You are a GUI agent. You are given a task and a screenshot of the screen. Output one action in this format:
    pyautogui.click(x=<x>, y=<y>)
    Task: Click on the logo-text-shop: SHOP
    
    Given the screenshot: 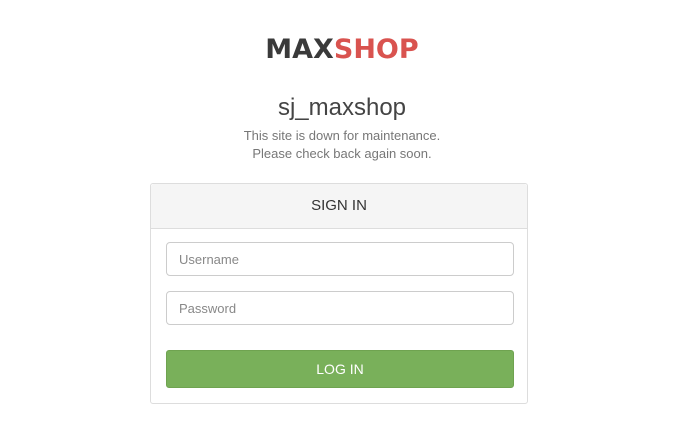 What is the action you would take?
    pyautogui.click(x=376, y=49)
    